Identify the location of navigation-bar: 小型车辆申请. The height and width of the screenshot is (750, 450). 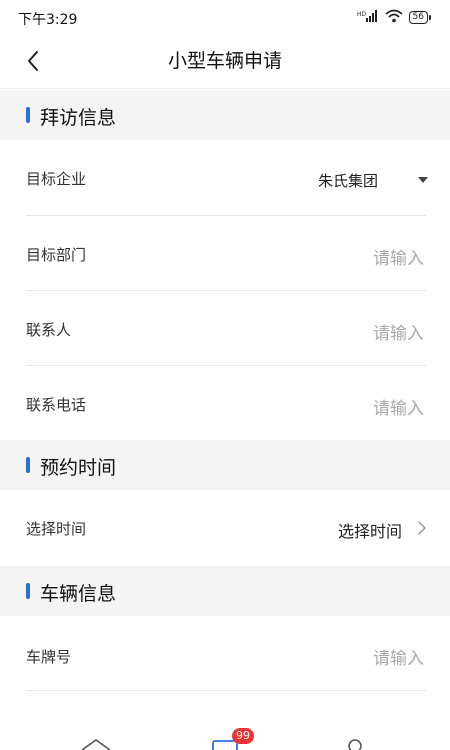
(225, 62).